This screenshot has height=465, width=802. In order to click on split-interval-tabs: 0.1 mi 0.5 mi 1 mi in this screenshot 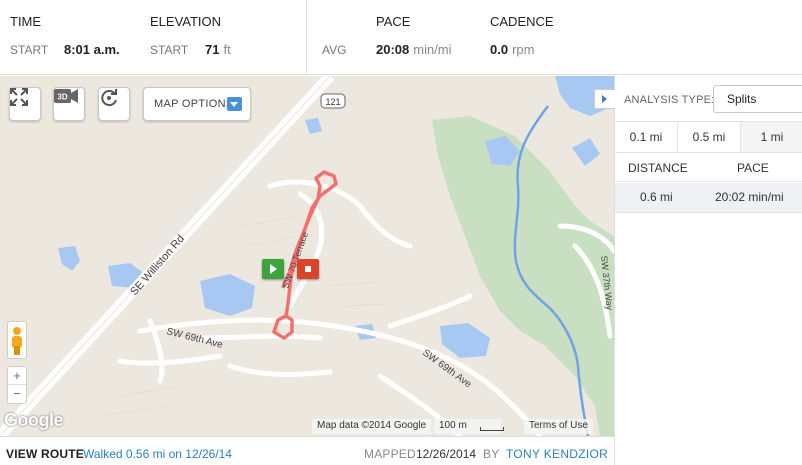, I will do `click(708, 137)`.